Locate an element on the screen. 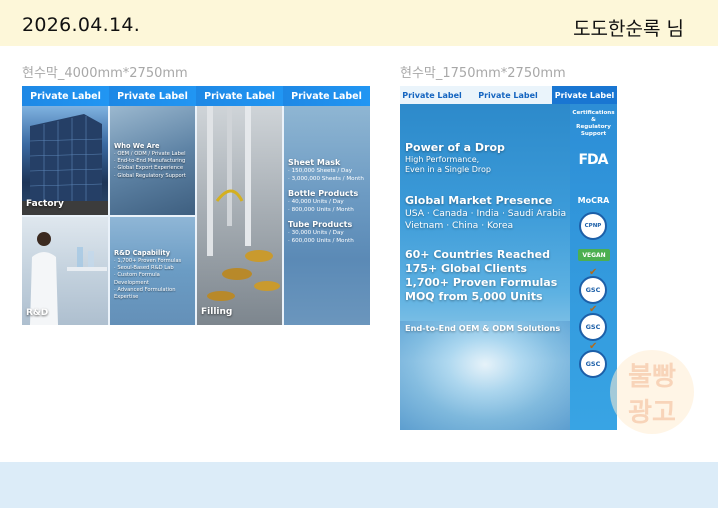 The height and width of the screenshot is (508, 718). certifications-title: Certifications & Regulatory Support is located at coordinates (593, 124).